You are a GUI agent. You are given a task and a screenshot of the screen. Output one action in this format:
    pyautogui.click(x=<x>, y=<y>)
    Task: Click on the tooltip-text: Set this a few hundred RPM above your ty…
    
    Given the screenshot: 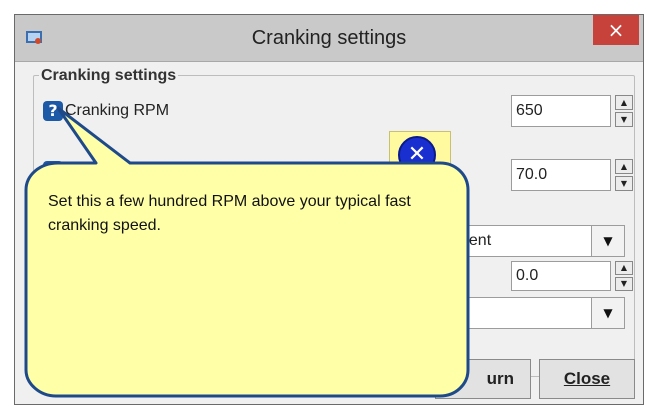 What is the action you would take?
    pyautogui.click(x=229, y=213)
    